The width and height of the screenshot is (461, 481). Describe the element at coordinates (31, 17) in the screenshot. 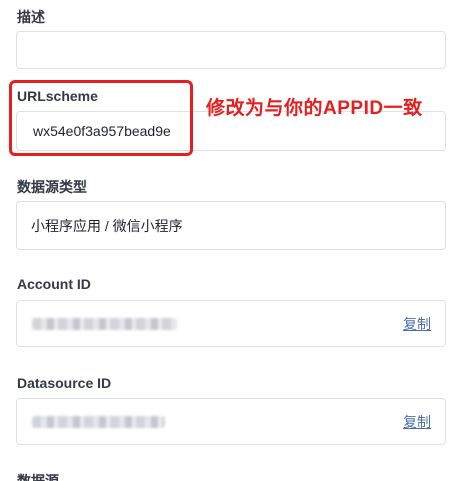

I see `description-label: 描述` at that location.